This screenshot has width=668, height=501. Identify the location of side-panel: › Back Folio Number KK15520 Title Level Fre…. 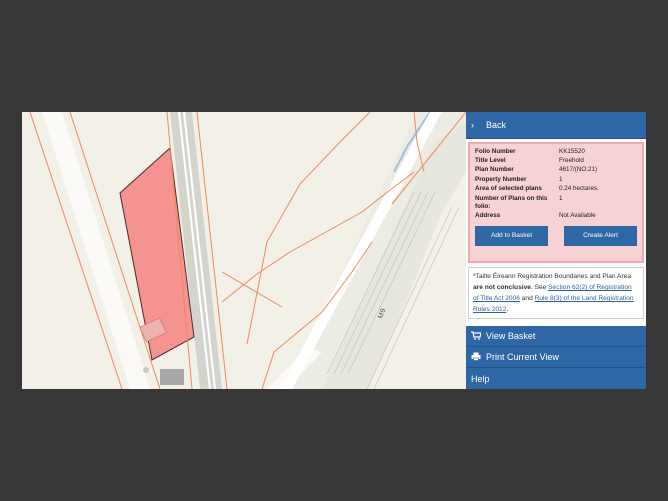
(556, 250).